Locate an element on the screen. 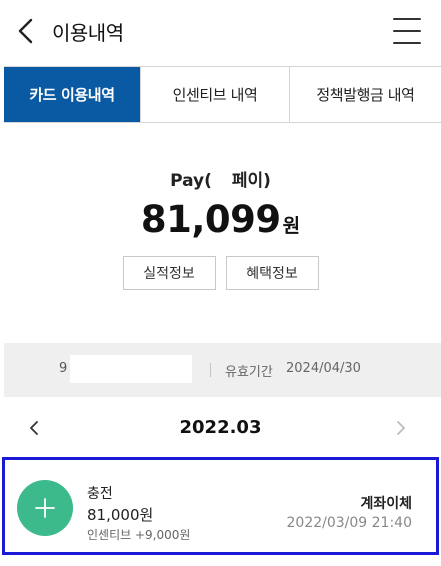 The height and width of the screenshot is (566, 441). card-name: Pay( 페이) is located at coordinates (220, 178).